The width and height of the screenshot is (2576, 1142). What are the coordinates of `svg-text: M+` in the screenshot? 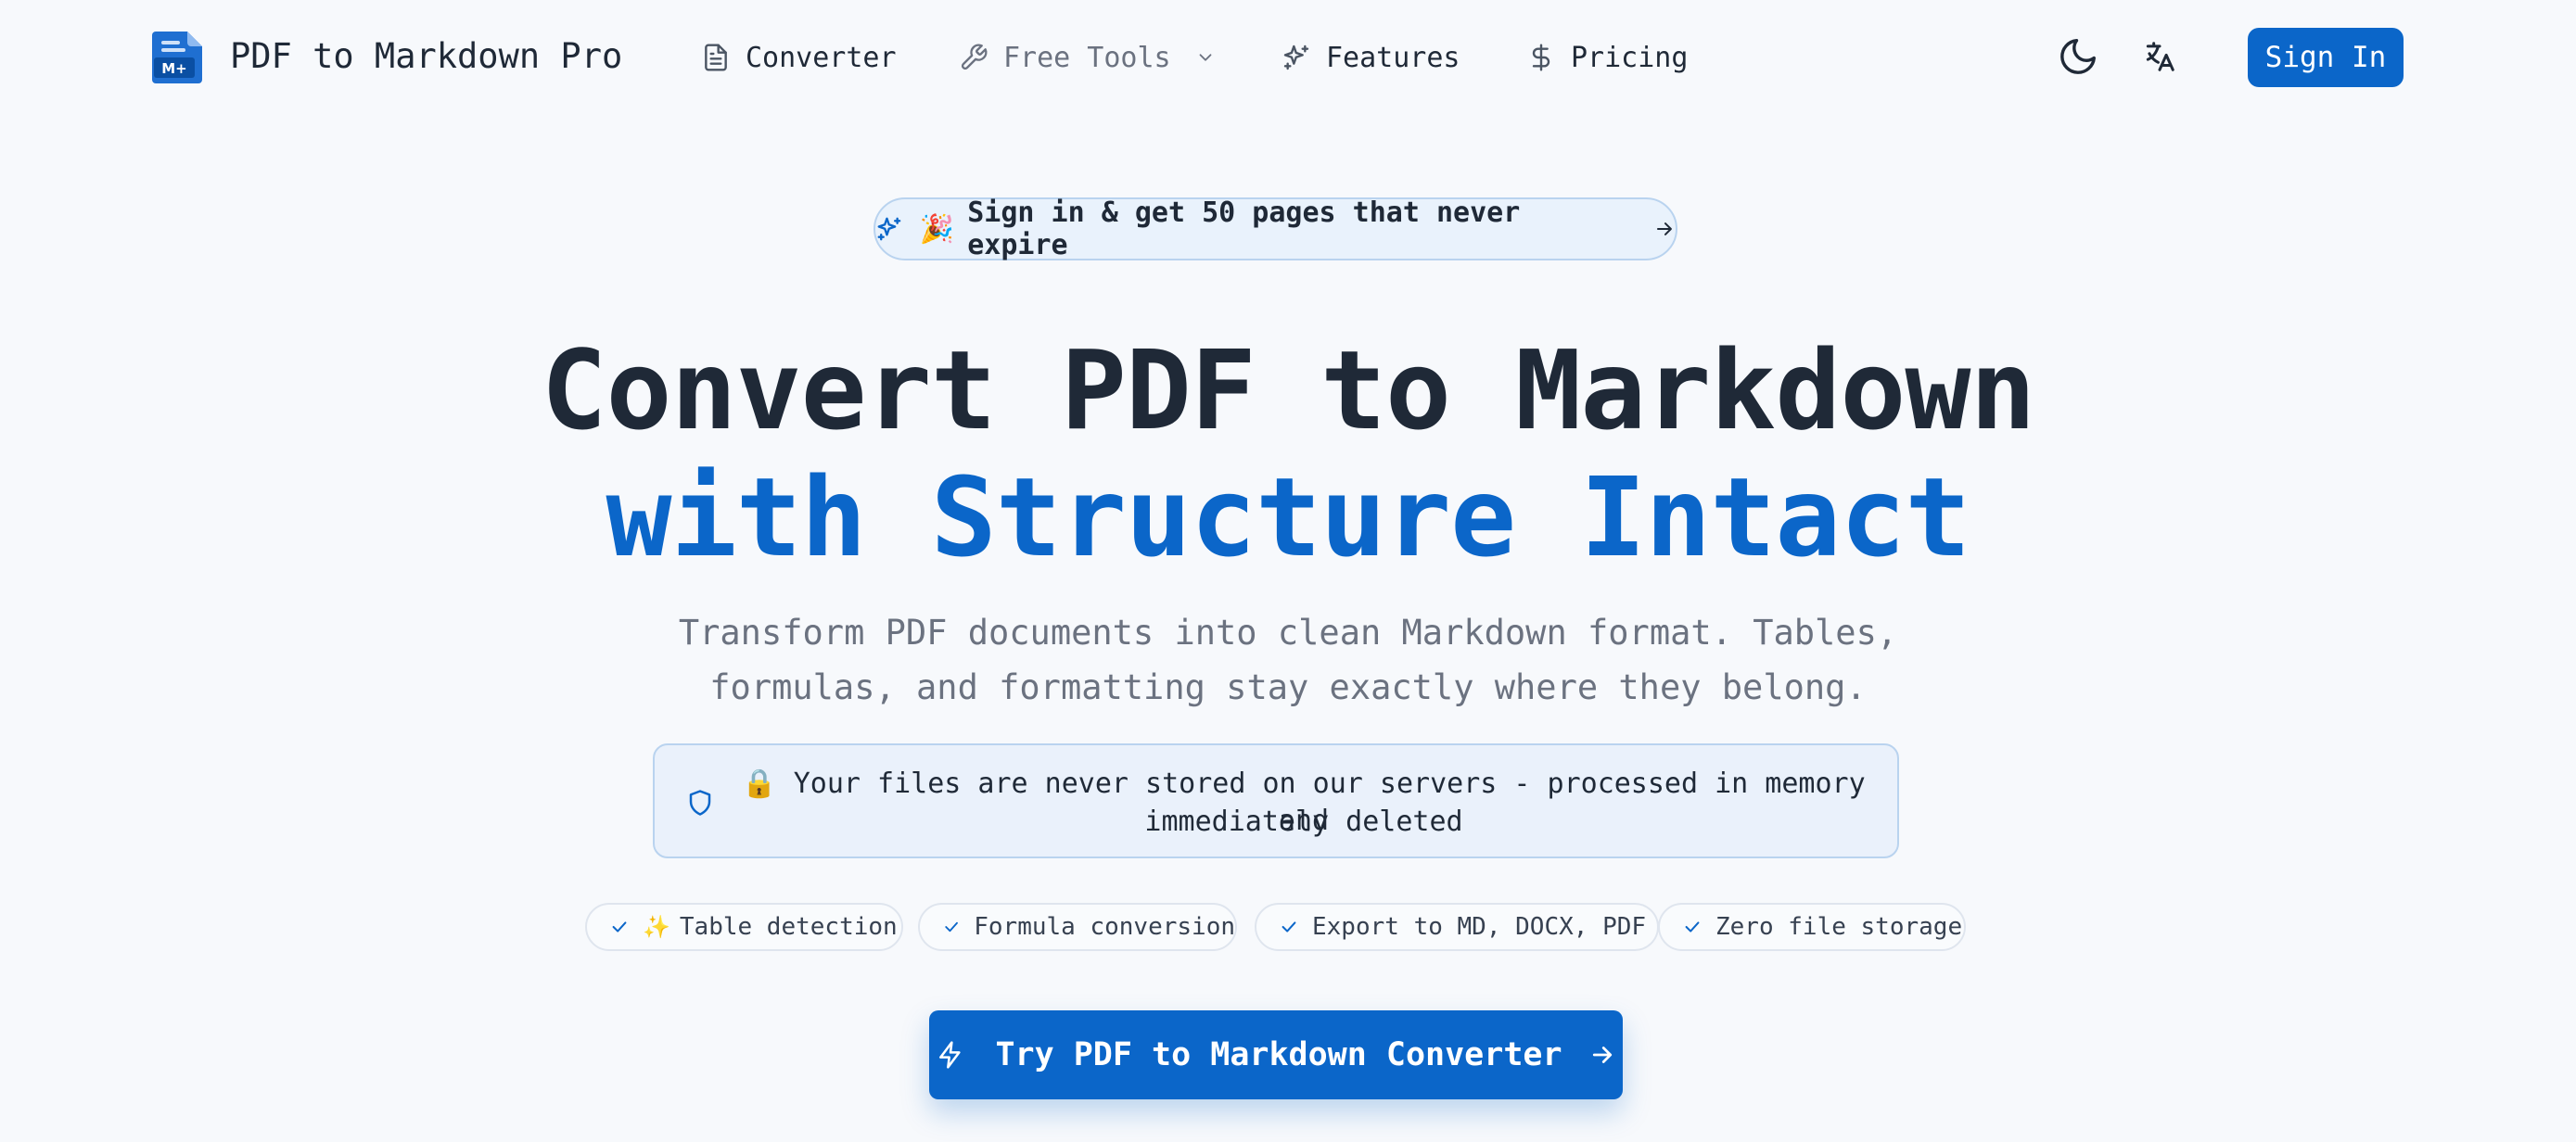 It's located at (174, 68).